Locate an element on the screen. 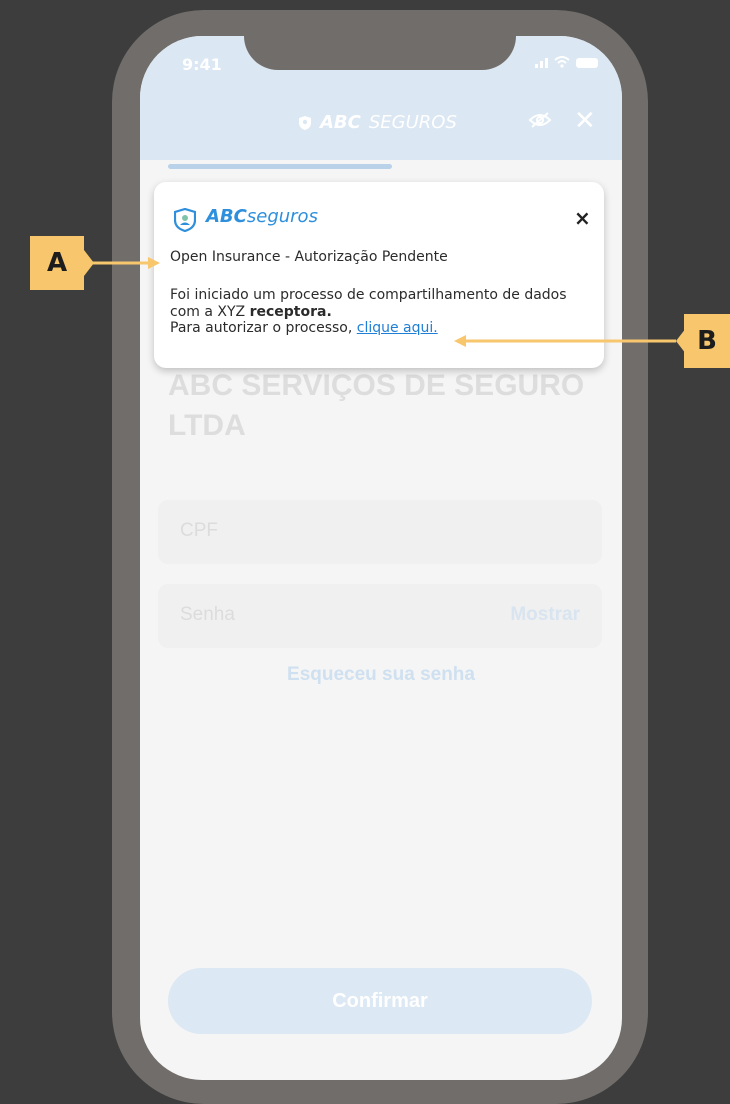  close-icon: ✕ is located at coordinates (585, 121).